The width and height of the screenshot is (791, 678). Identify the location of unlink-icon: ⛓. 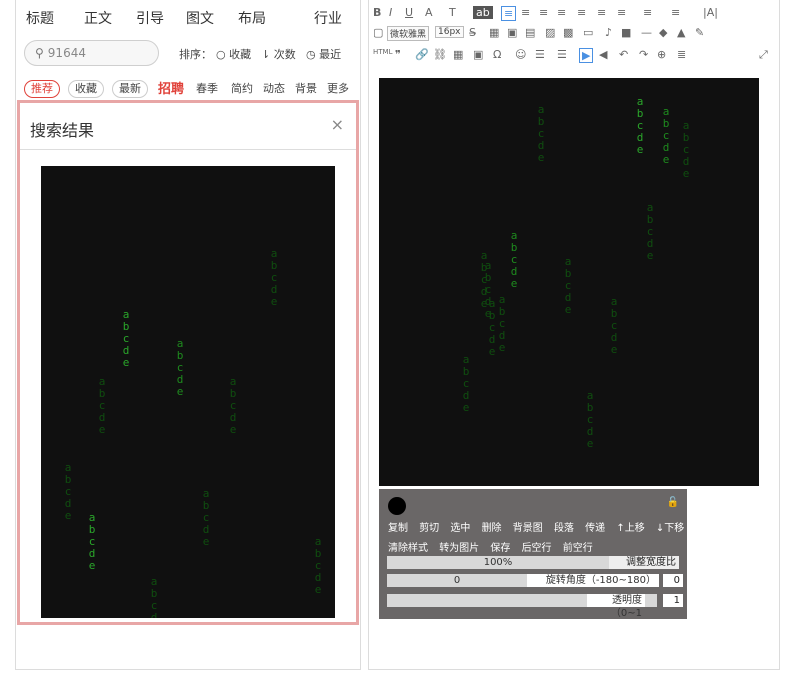
(440, 54).